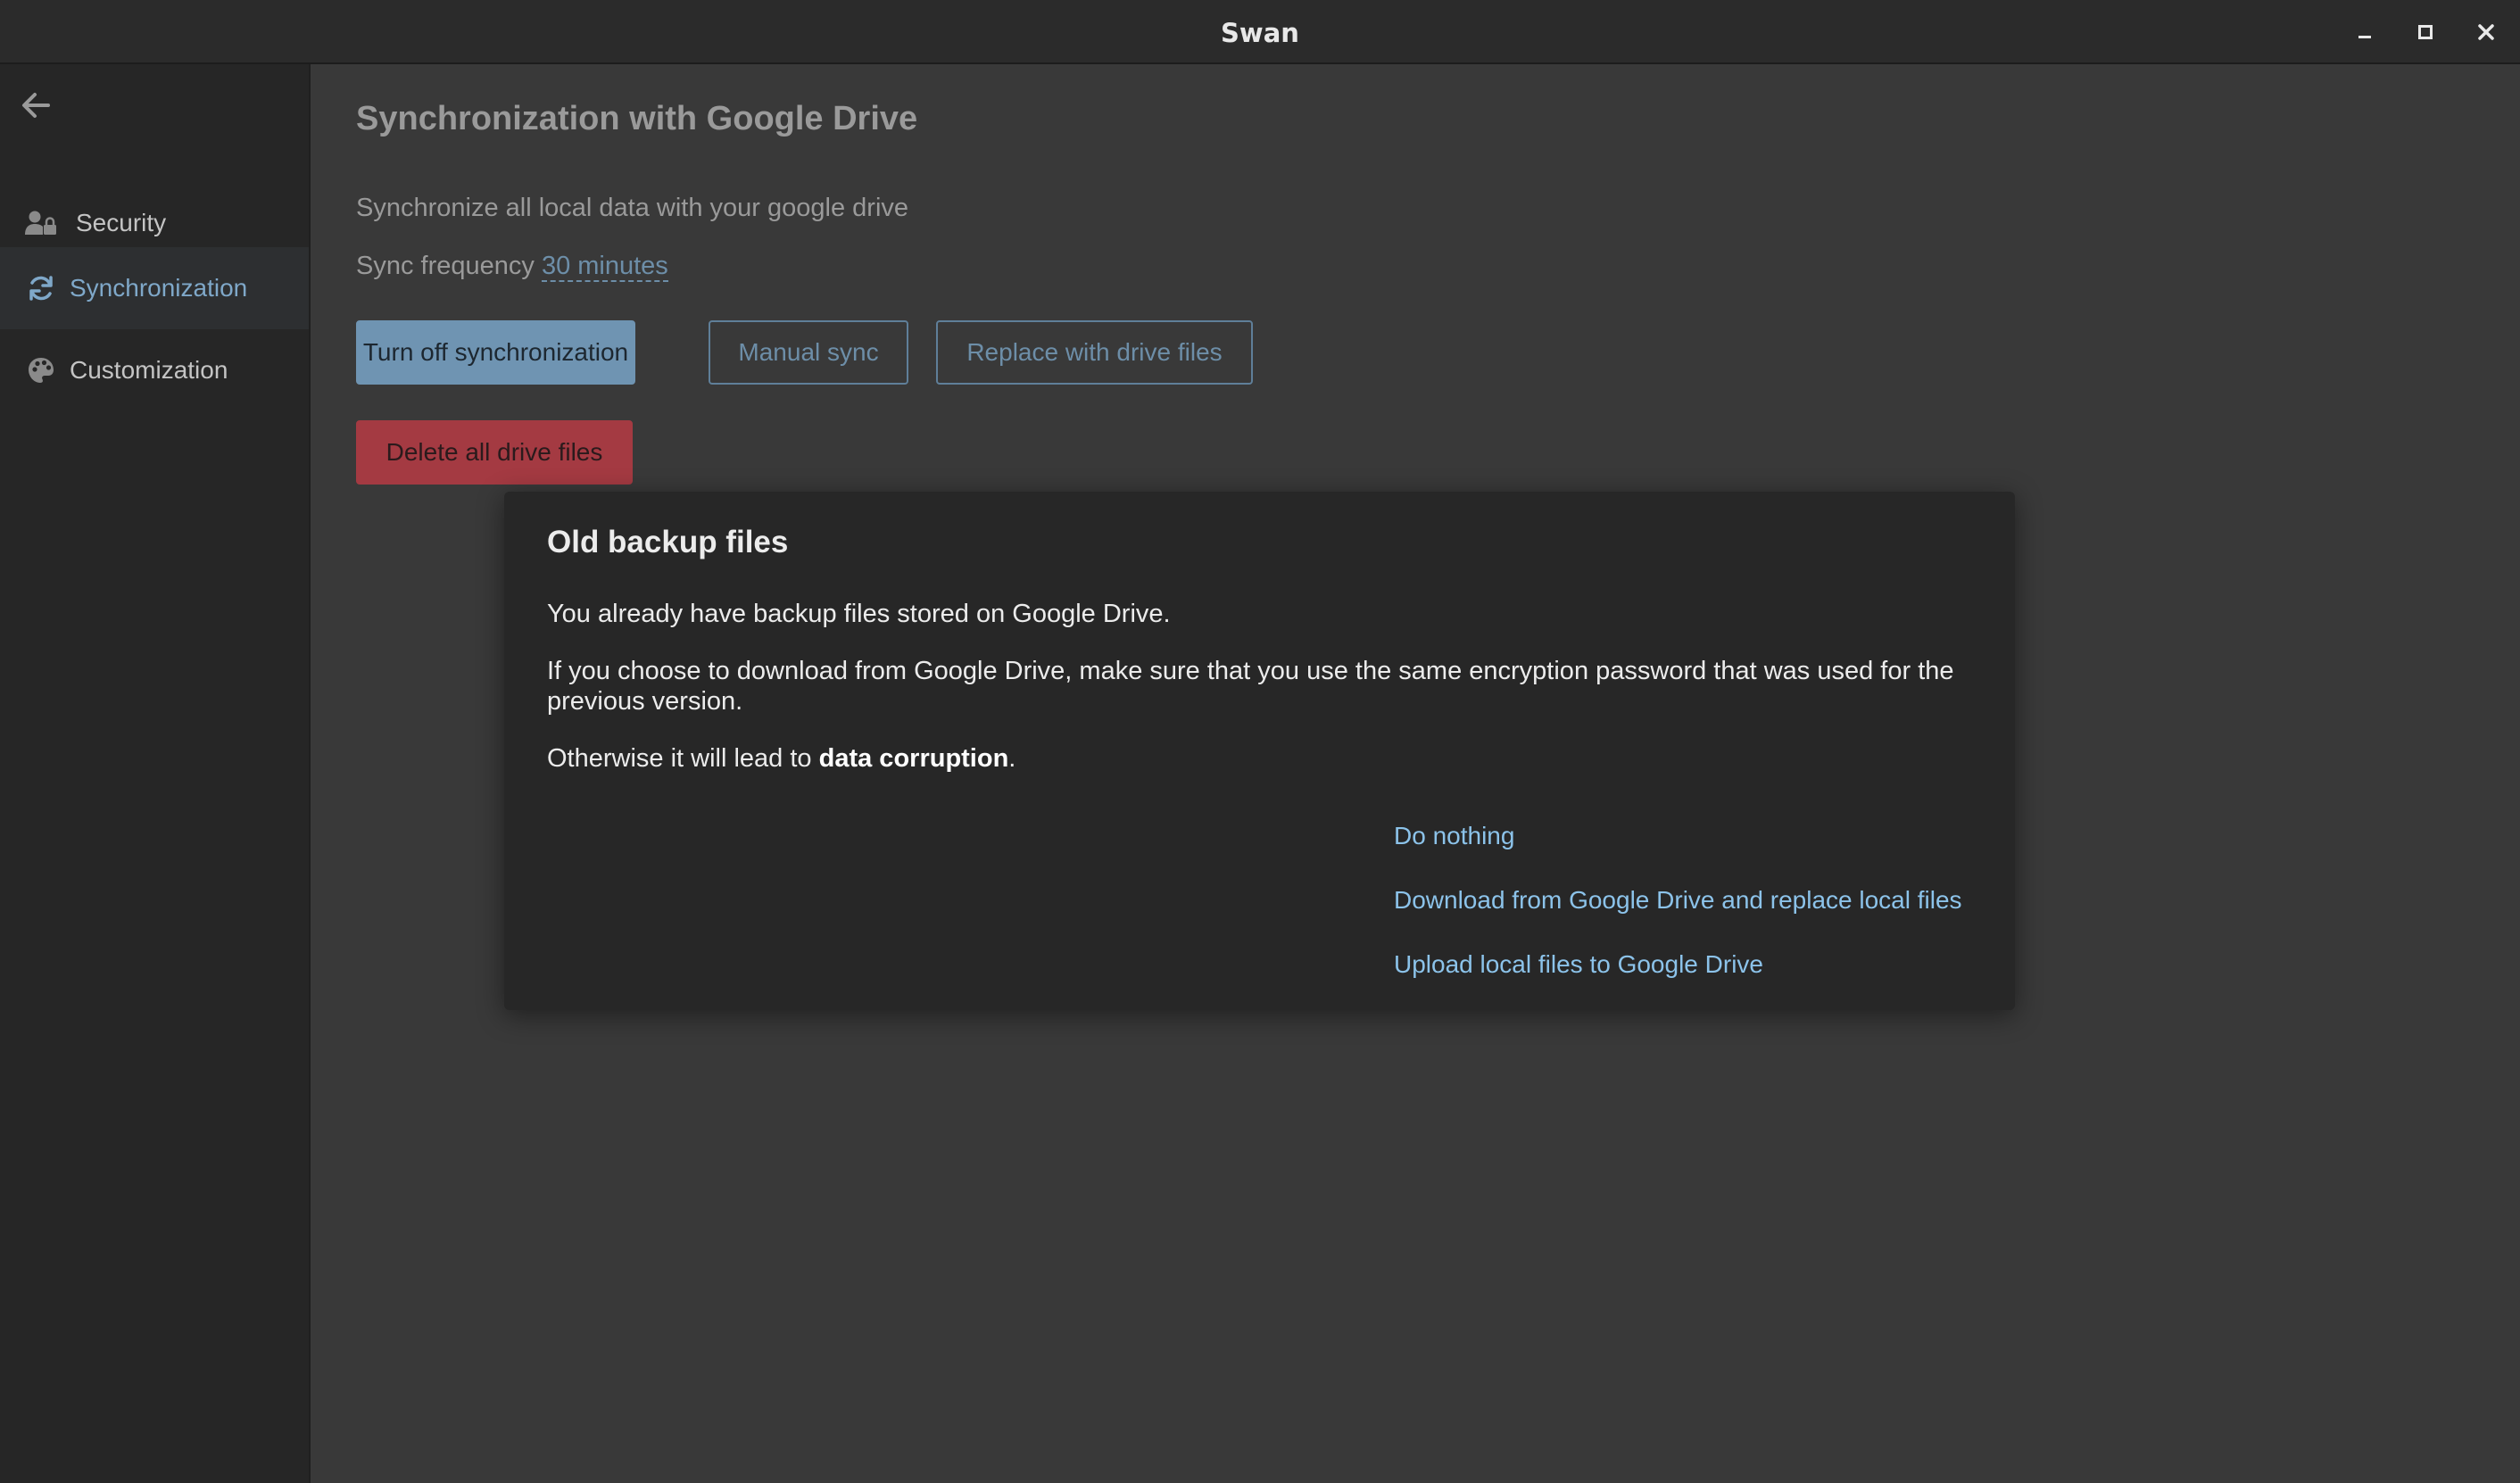  I want to click on sync-icon, so click(41, 288).